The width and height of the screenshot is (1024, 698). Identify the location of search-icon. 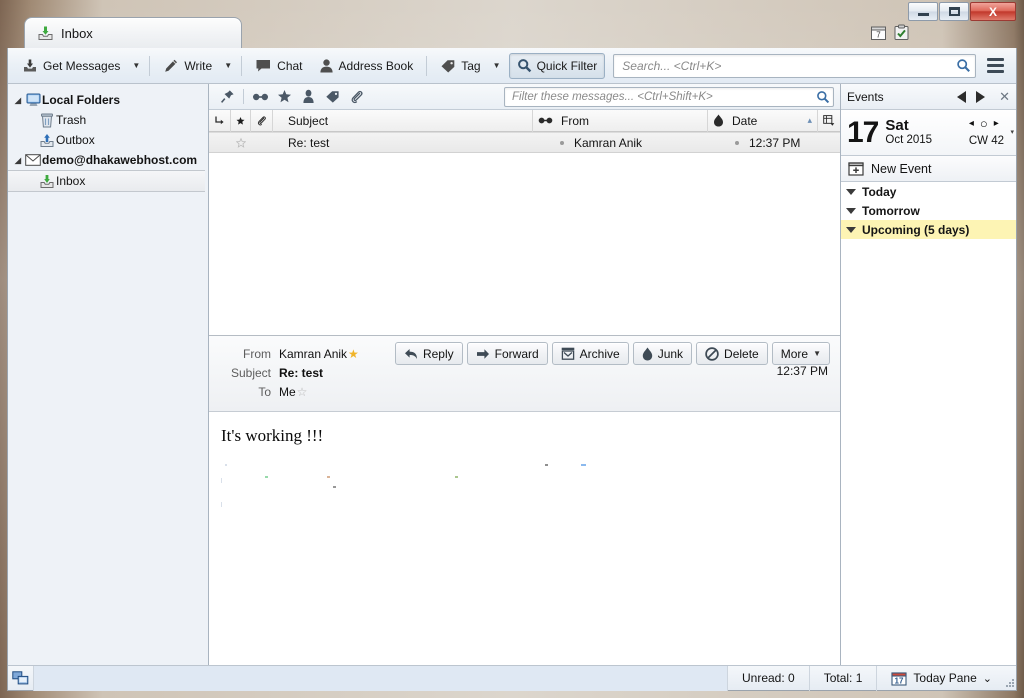
(823, 97).